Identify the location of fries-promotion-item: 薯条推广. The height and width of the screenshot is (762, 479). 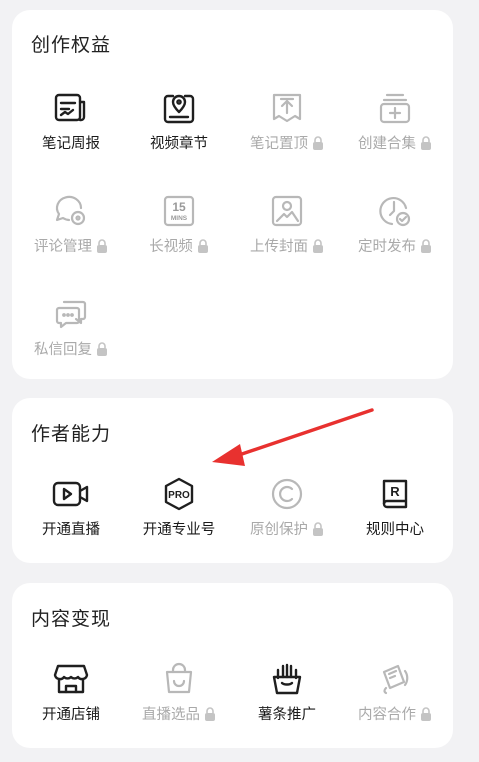
(287, 694).